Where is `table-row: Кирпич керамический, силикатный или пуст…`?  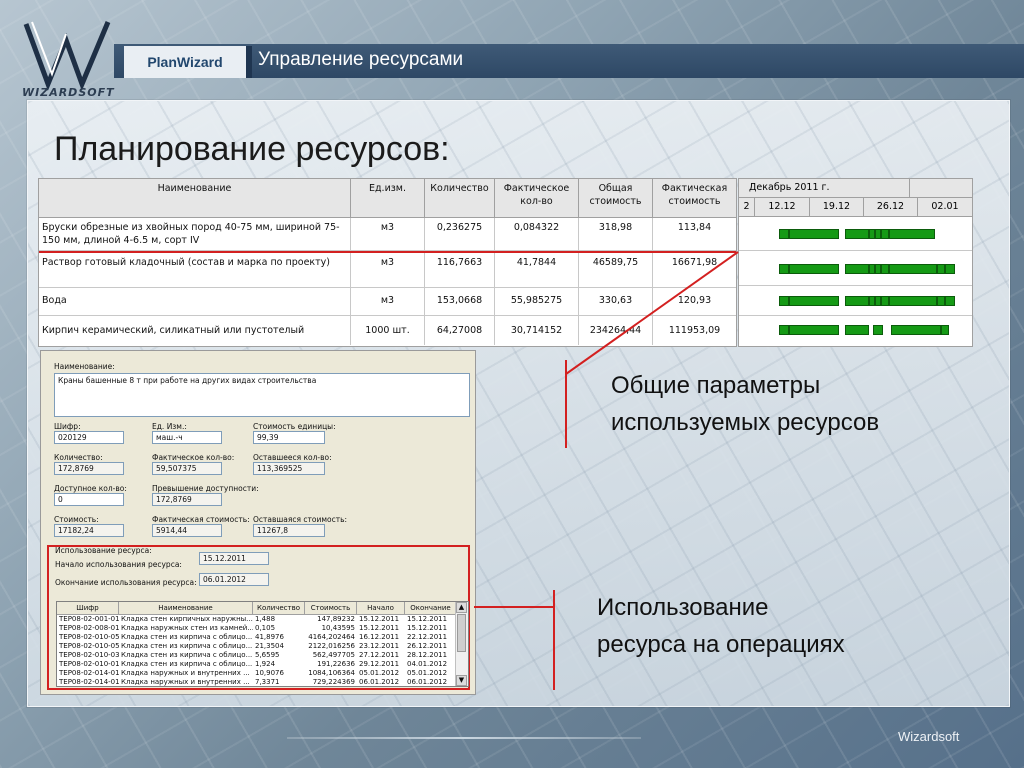
table-row: Кирпич керамический, силикатный или пуст… is located at coordinates (387, 330).